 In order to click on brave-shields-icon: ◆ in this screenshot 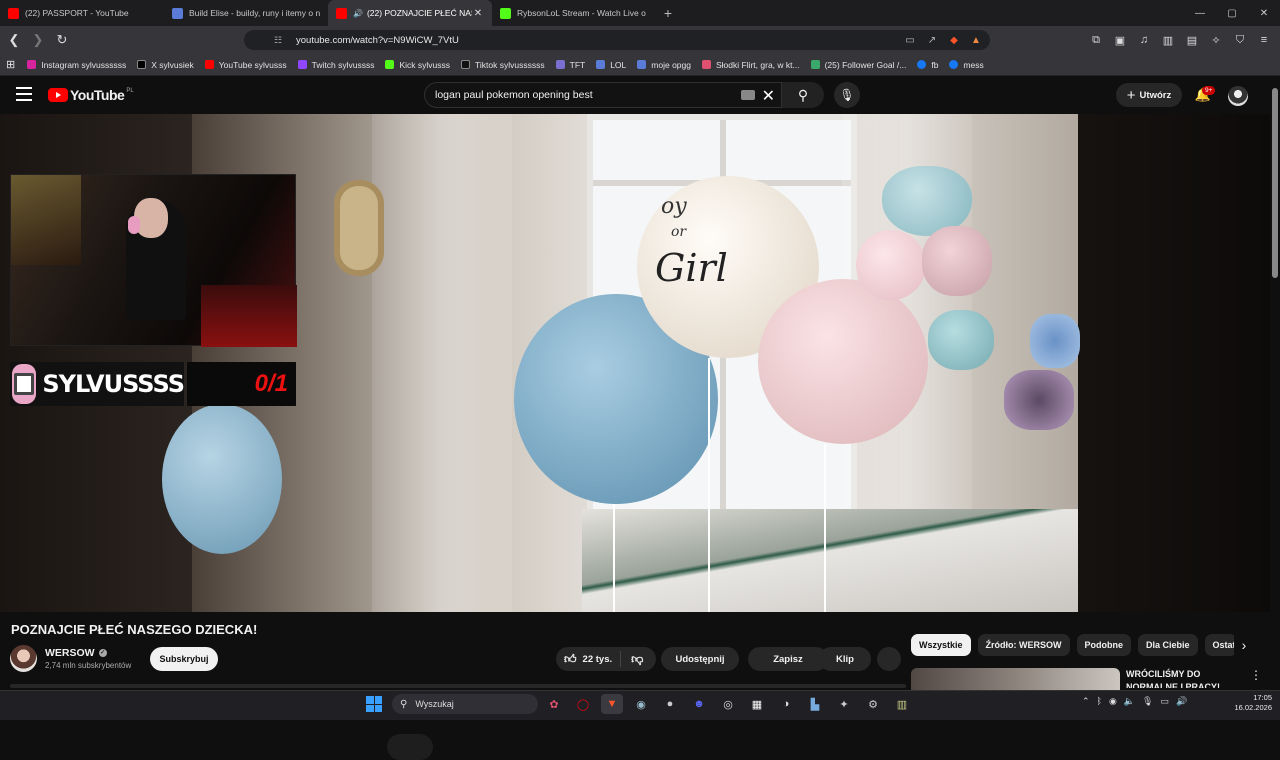, I will do `click(954, 40)`.